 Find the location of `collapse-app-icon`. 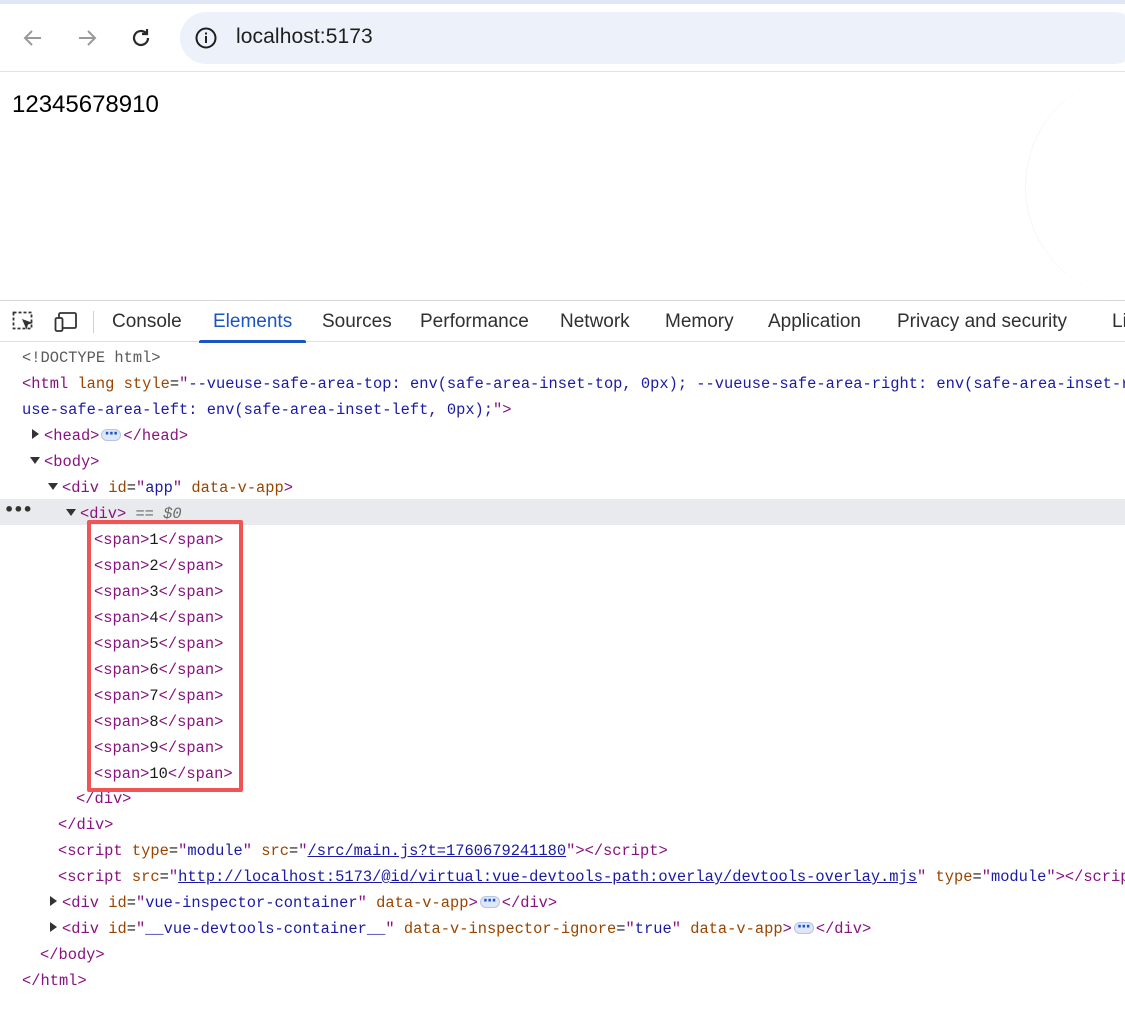

collapse-app-icon is located at coordinates (53, 486).